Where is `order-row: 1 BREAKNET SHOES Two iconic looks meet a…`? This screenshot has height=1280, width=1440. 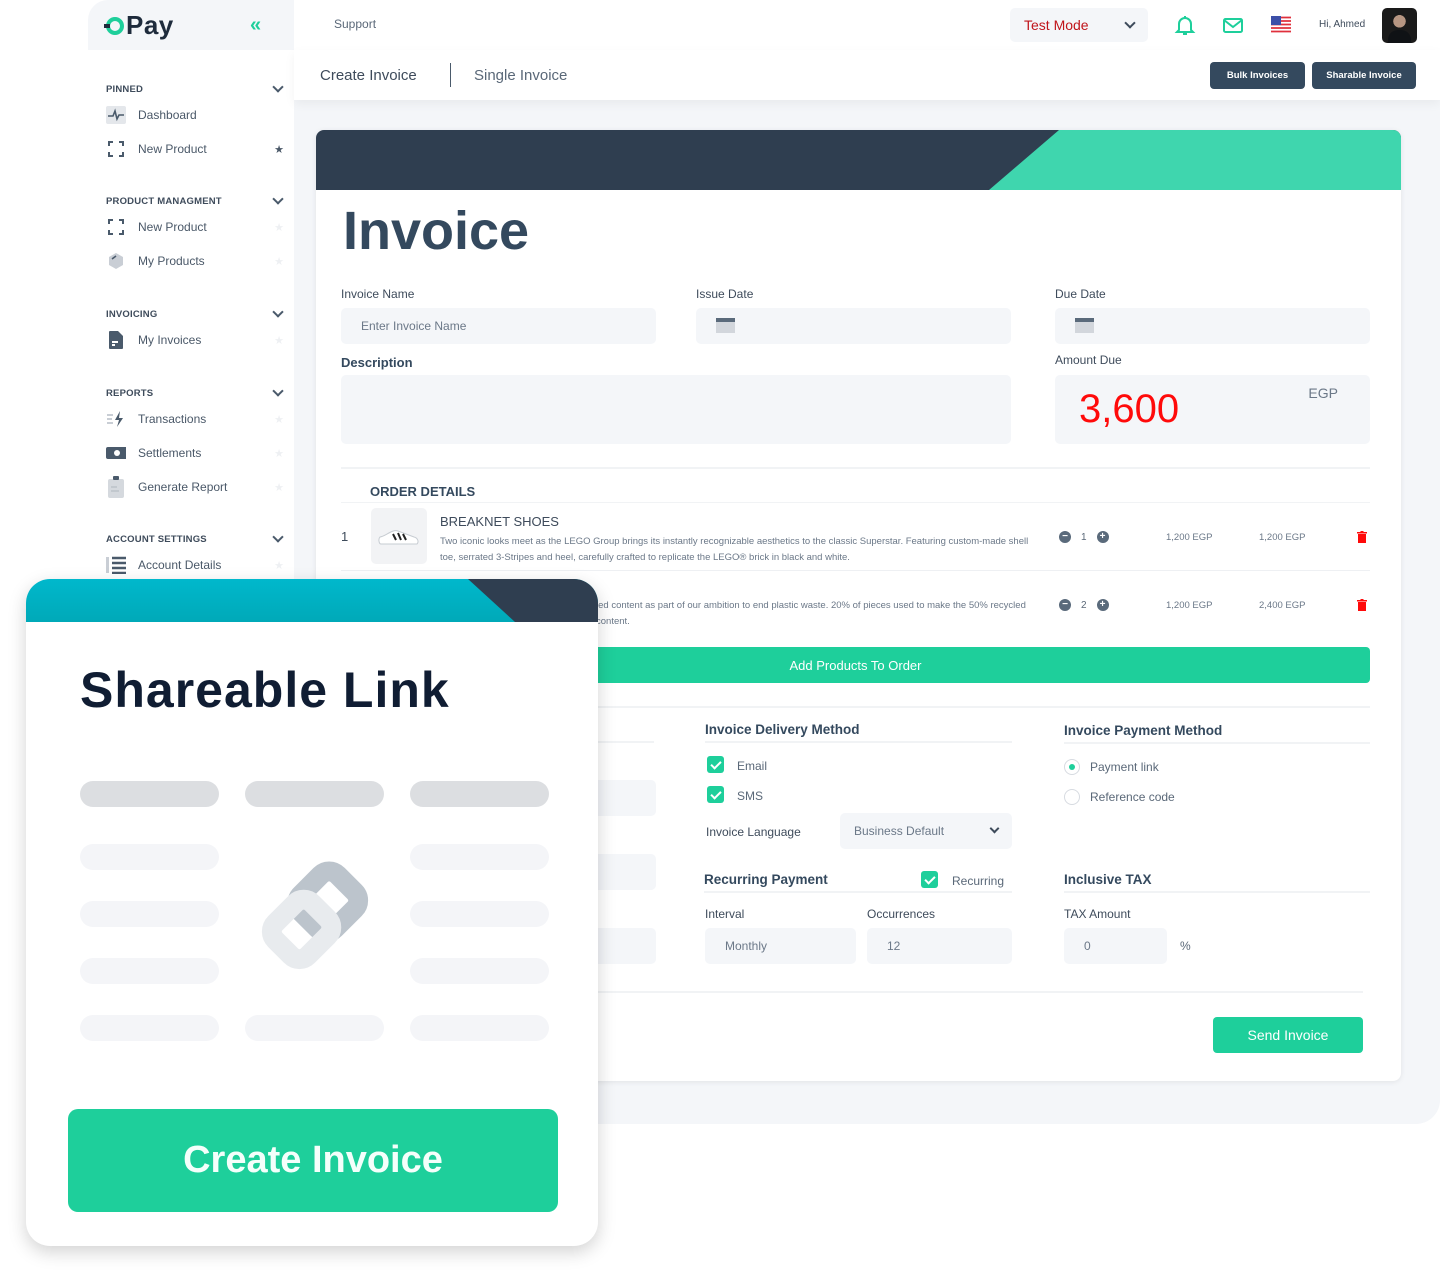
order-row: 1 BREAKNET SHOES Two iconic looks meet a… is located at coordinates (855, 537).